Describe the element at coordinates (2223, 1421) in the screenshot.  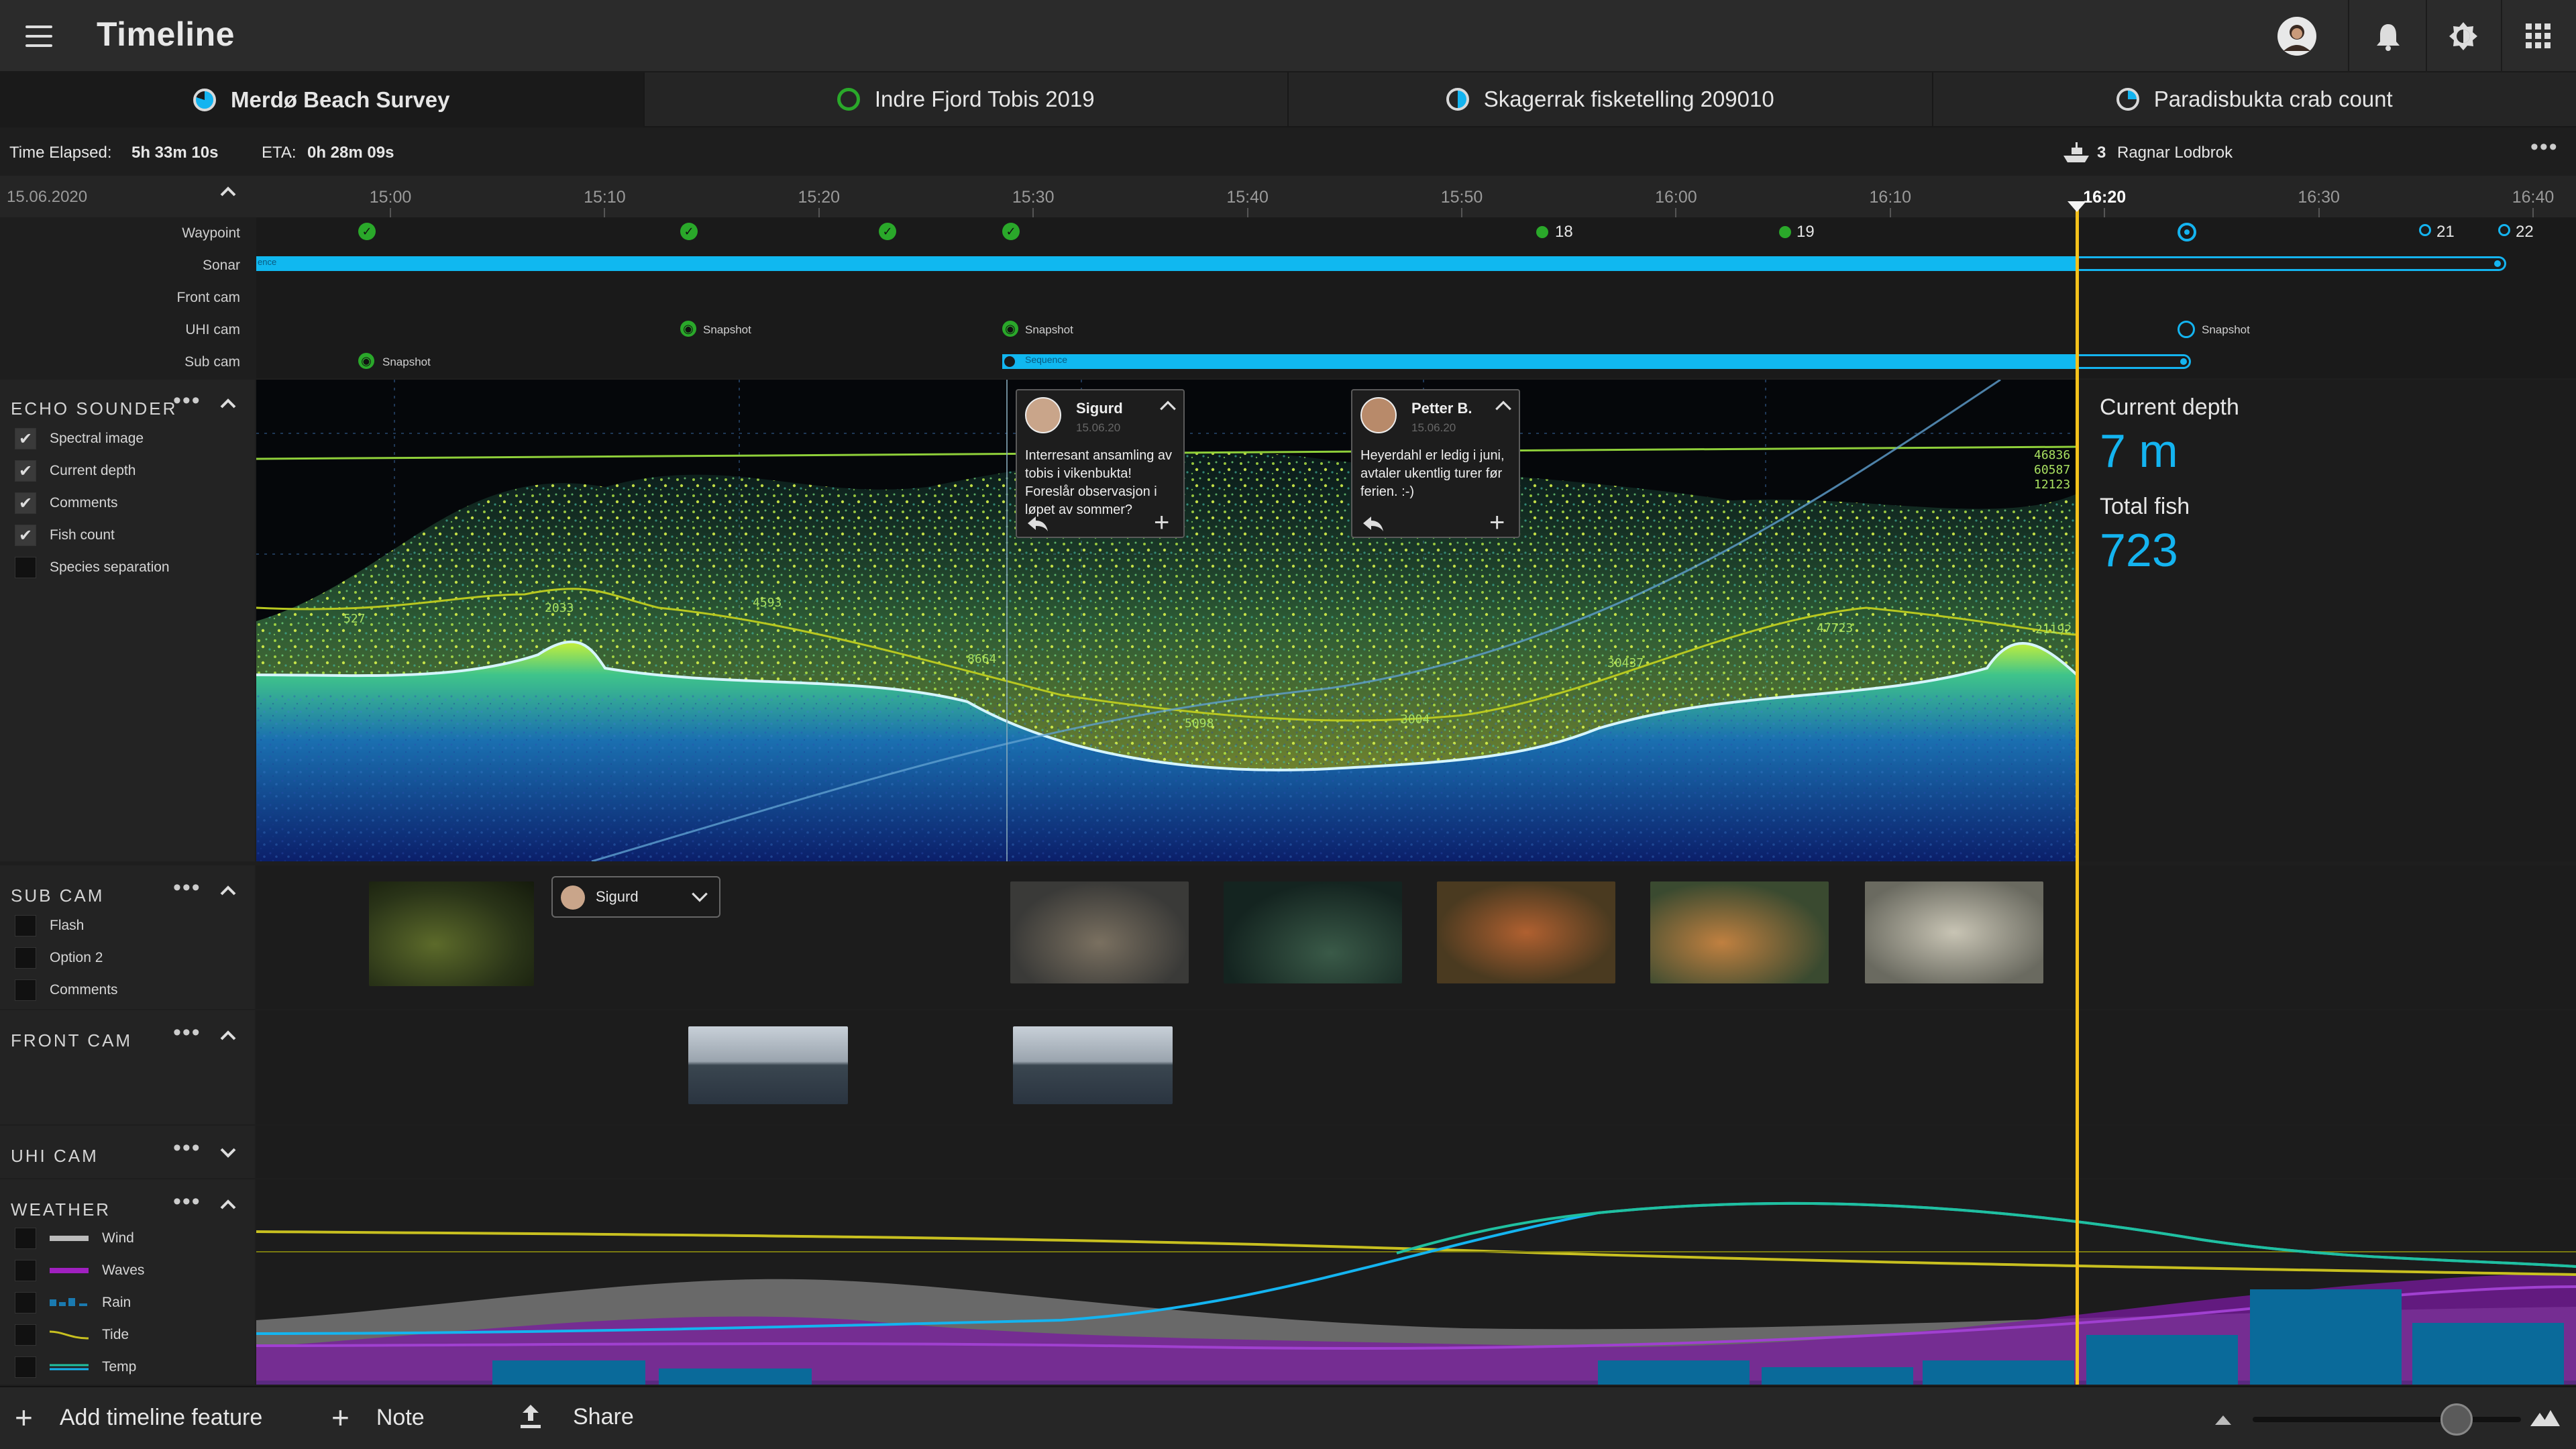
I see `zoom-out-mountain-icon` at that location.